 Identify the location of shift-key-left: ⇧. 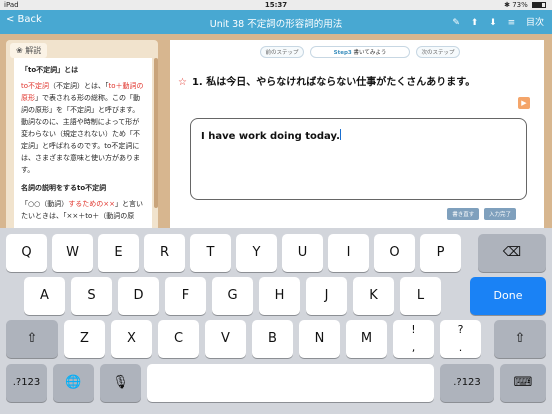
(32, 339).